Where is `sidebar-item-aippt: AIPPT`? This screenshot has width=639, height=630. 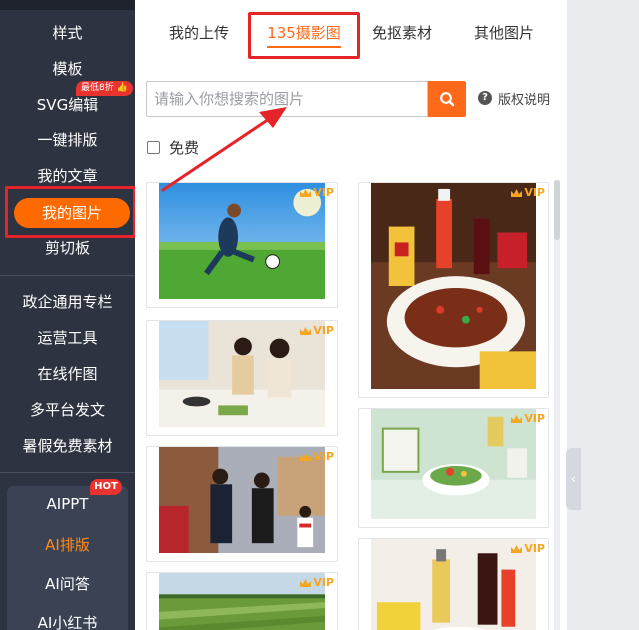 sidebar-item-aippt: AIPPT is located at coordinates (67, 504).